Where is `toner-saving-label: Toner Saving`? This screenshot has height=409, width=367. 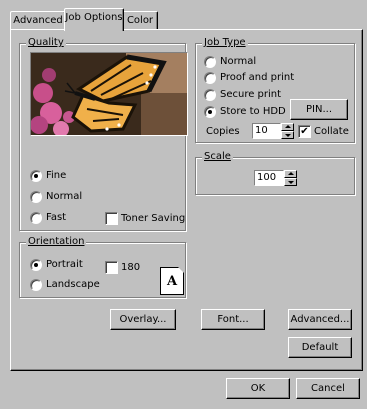 toner-saving-label: Toner Saving is located at coordinates (153, 218).